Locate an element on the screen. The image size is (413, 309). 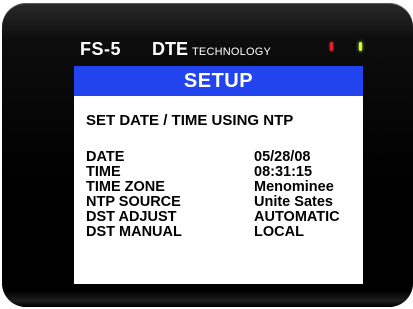
settings-row-date: DATE 05/28/08 is located at coordinates (224, 157).